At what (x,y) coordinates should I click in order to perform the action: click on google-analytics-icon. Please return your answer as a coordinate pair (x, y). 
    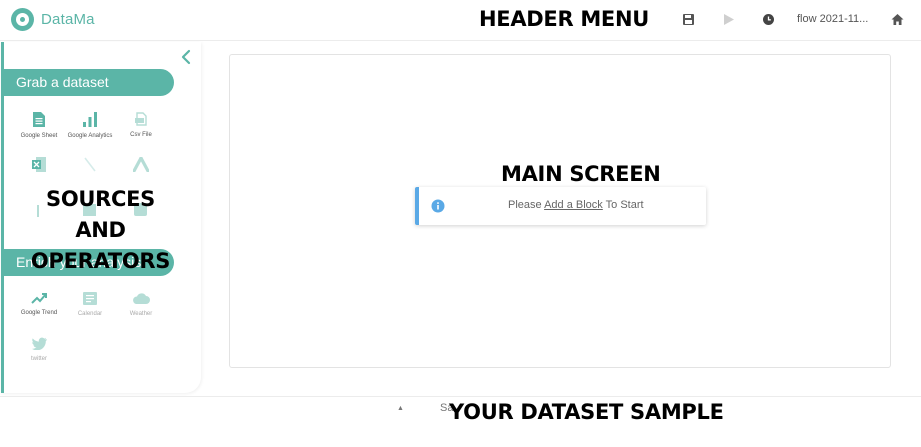
    Looking at the image, I should click on (90, 119).